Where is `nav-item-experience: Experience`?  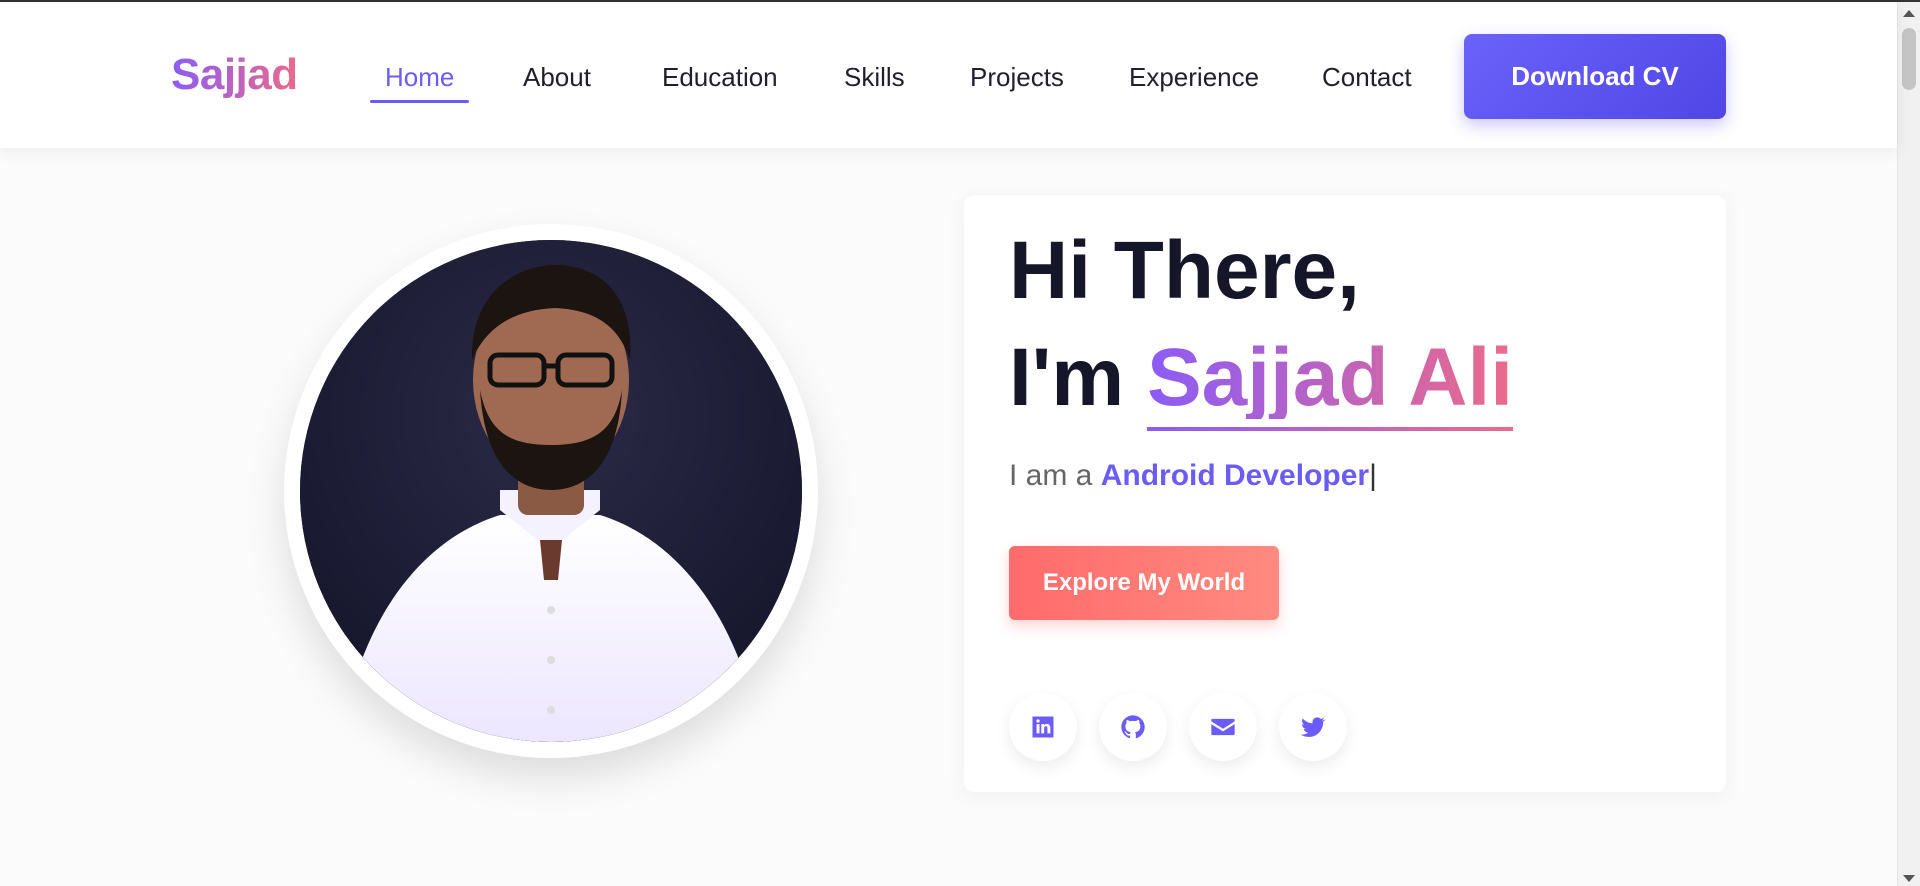
nav-item-experience: Experience is located at coordinates (1194, 77).